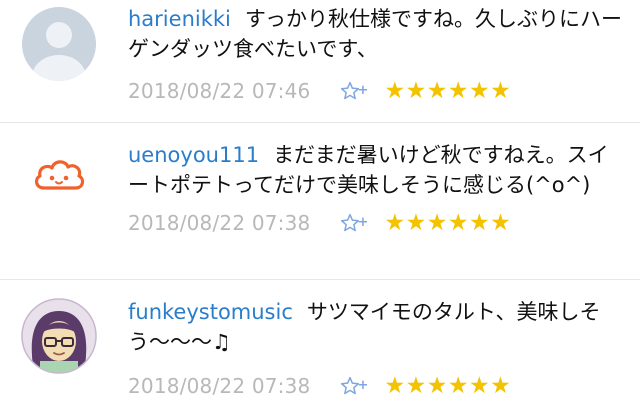 The image size is (640, 406). I want to click on user-portrait-icon, so click(59, 336).